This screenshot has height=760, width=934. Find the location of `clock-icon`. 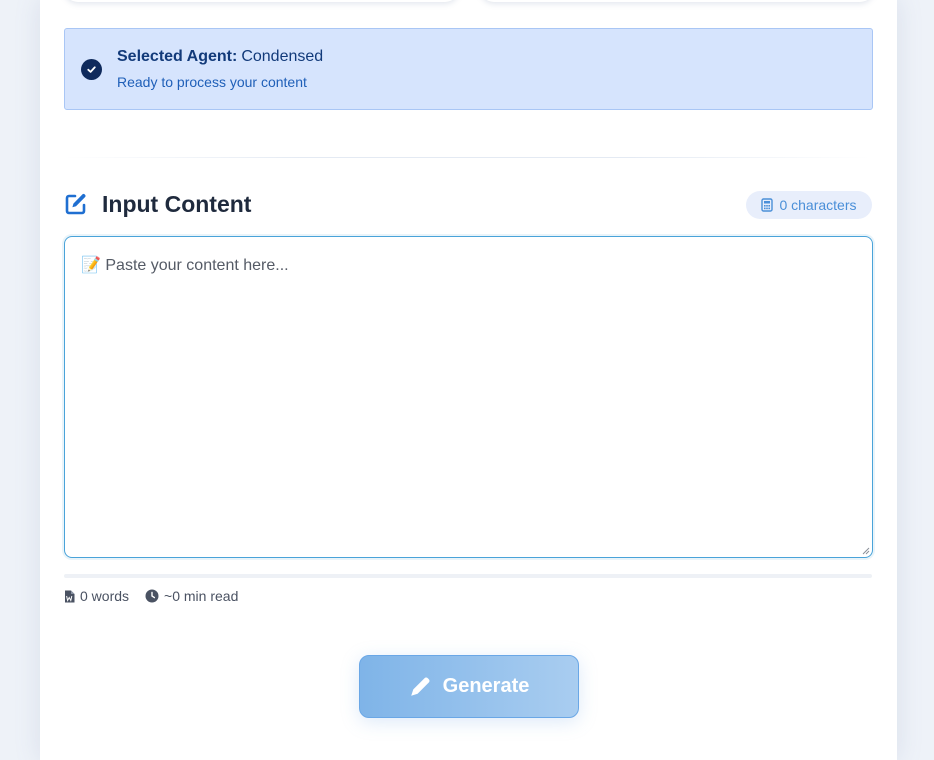

clock-icon is located at coordinates (152, 596).